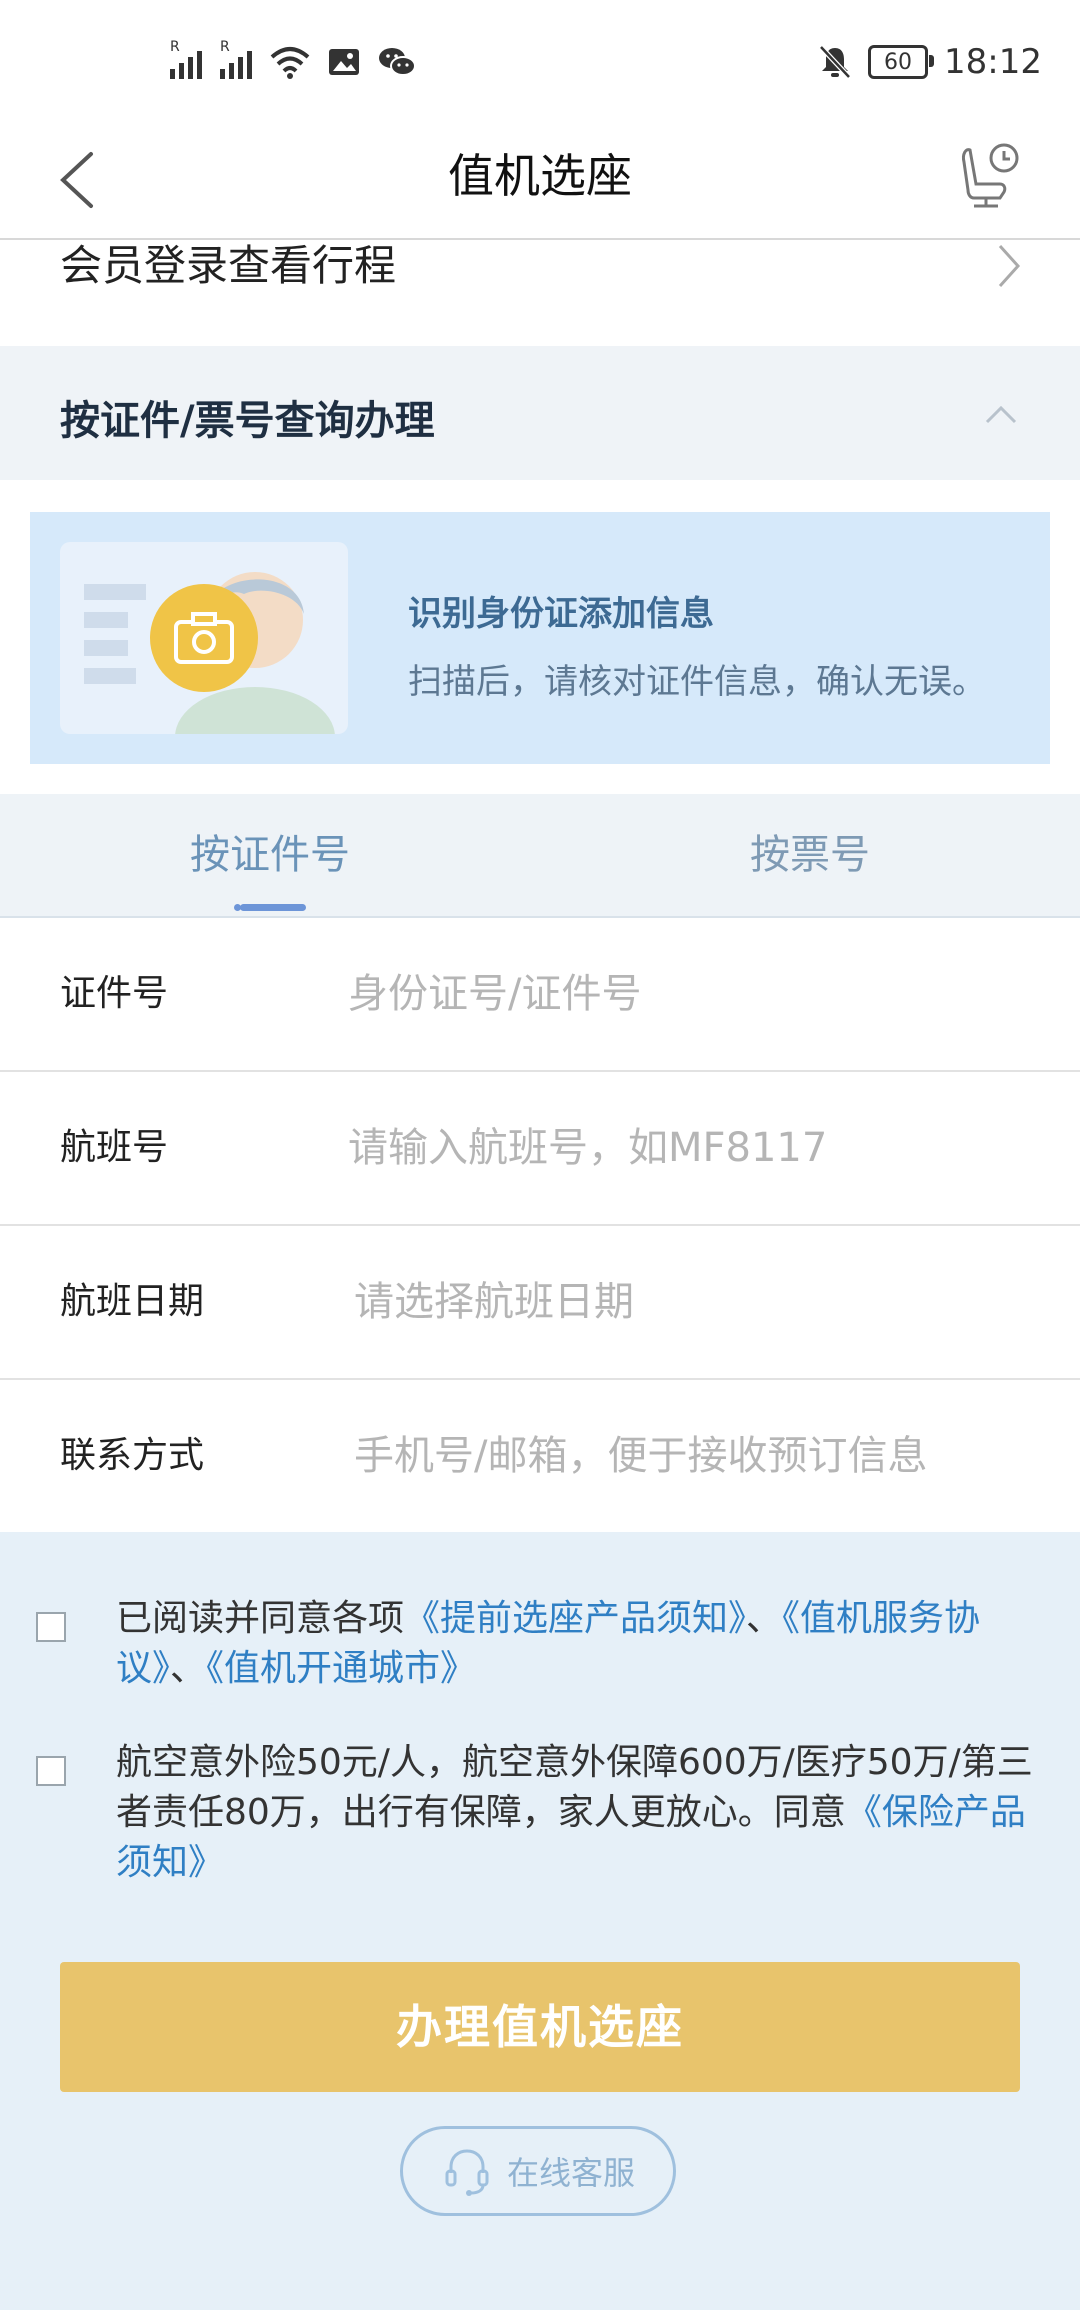  Describe the element at coordinates (114, 1147) in the screenshot. I see `flight-number-label: 航班号` at that location.